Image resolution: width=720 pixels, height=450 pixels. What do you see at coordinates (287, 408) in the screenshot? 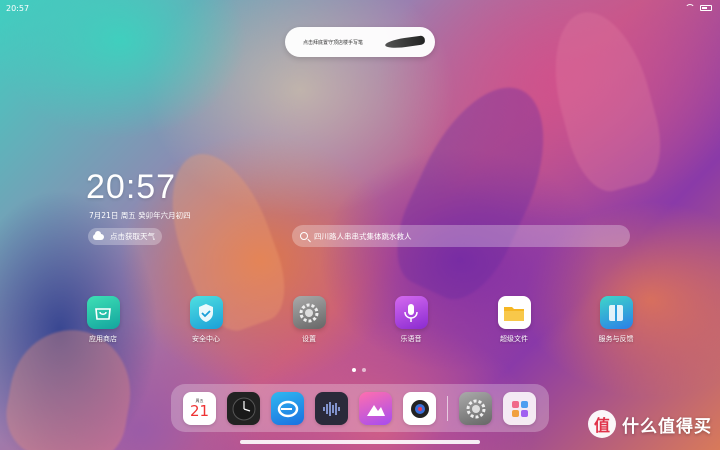
I see `browser-icon` at bounding box center [287, 408].